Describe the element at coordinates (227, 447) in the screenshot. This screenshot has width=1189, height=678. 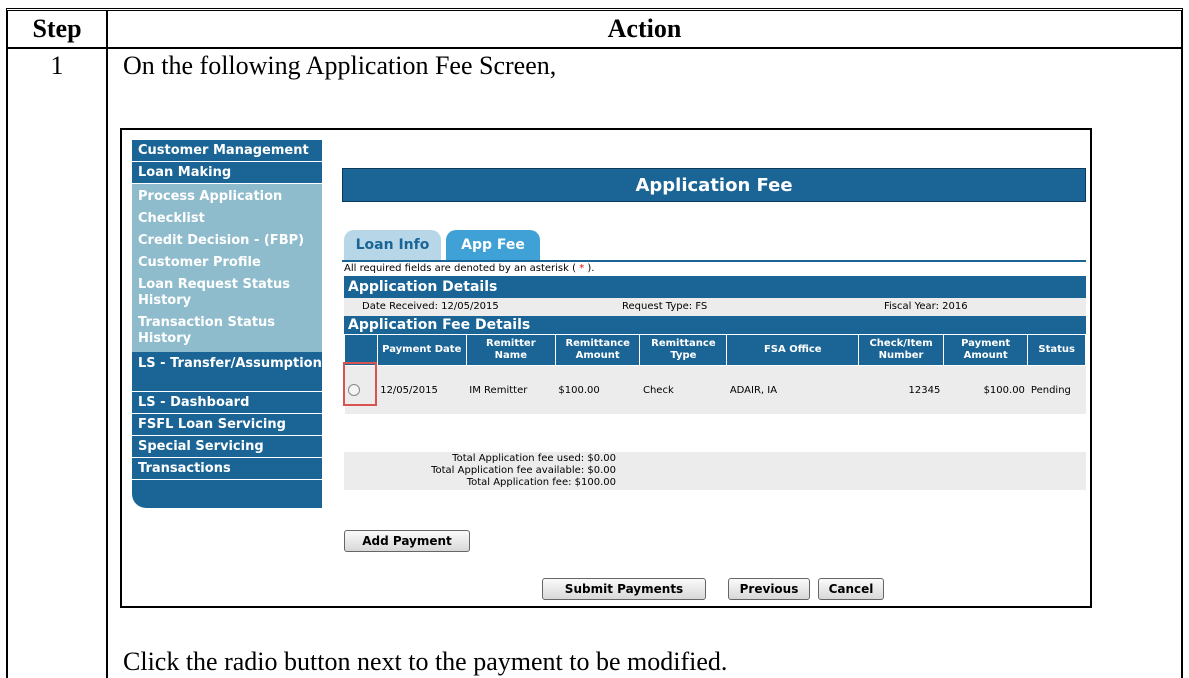
I see `nav-special-servicing: Special Servicing` at that location.